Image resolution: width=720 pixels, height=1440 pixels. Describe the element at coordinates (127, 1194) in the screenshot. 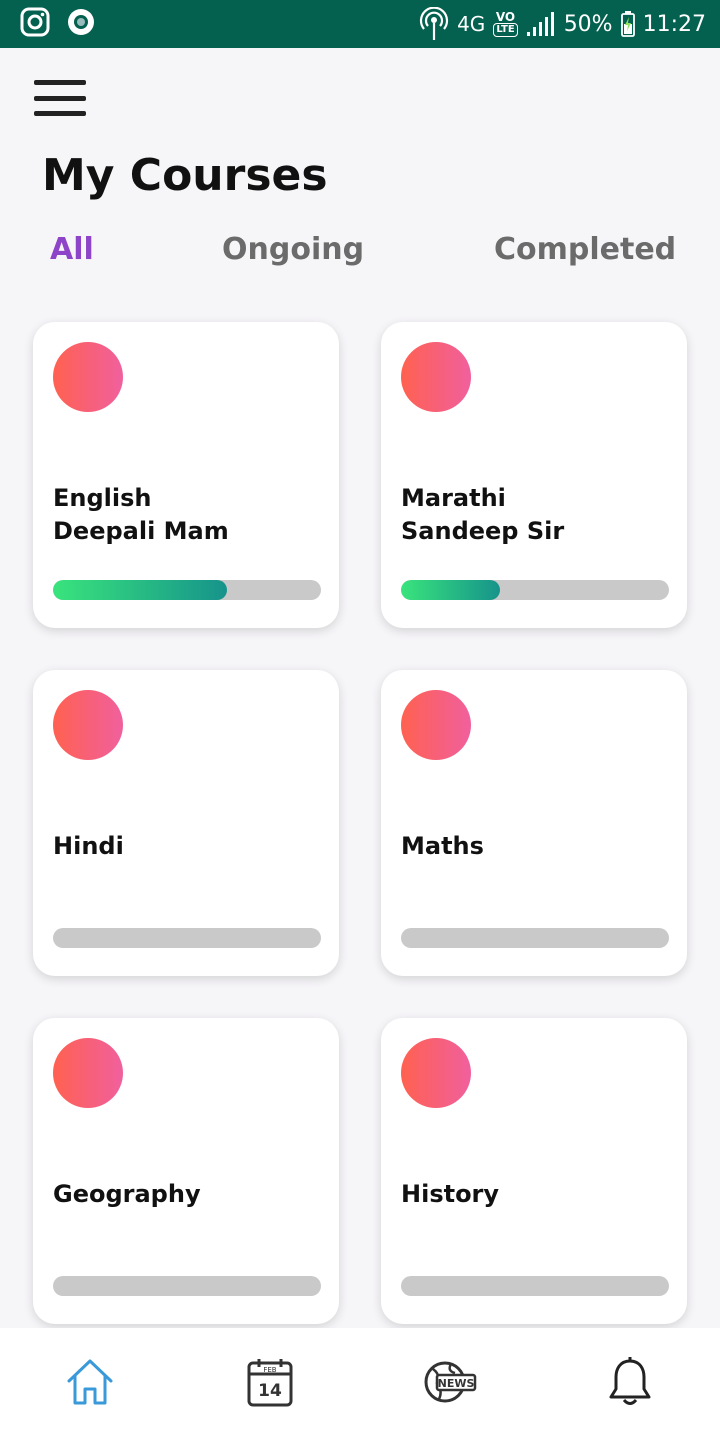

I see `course-name: Geography` at that location.